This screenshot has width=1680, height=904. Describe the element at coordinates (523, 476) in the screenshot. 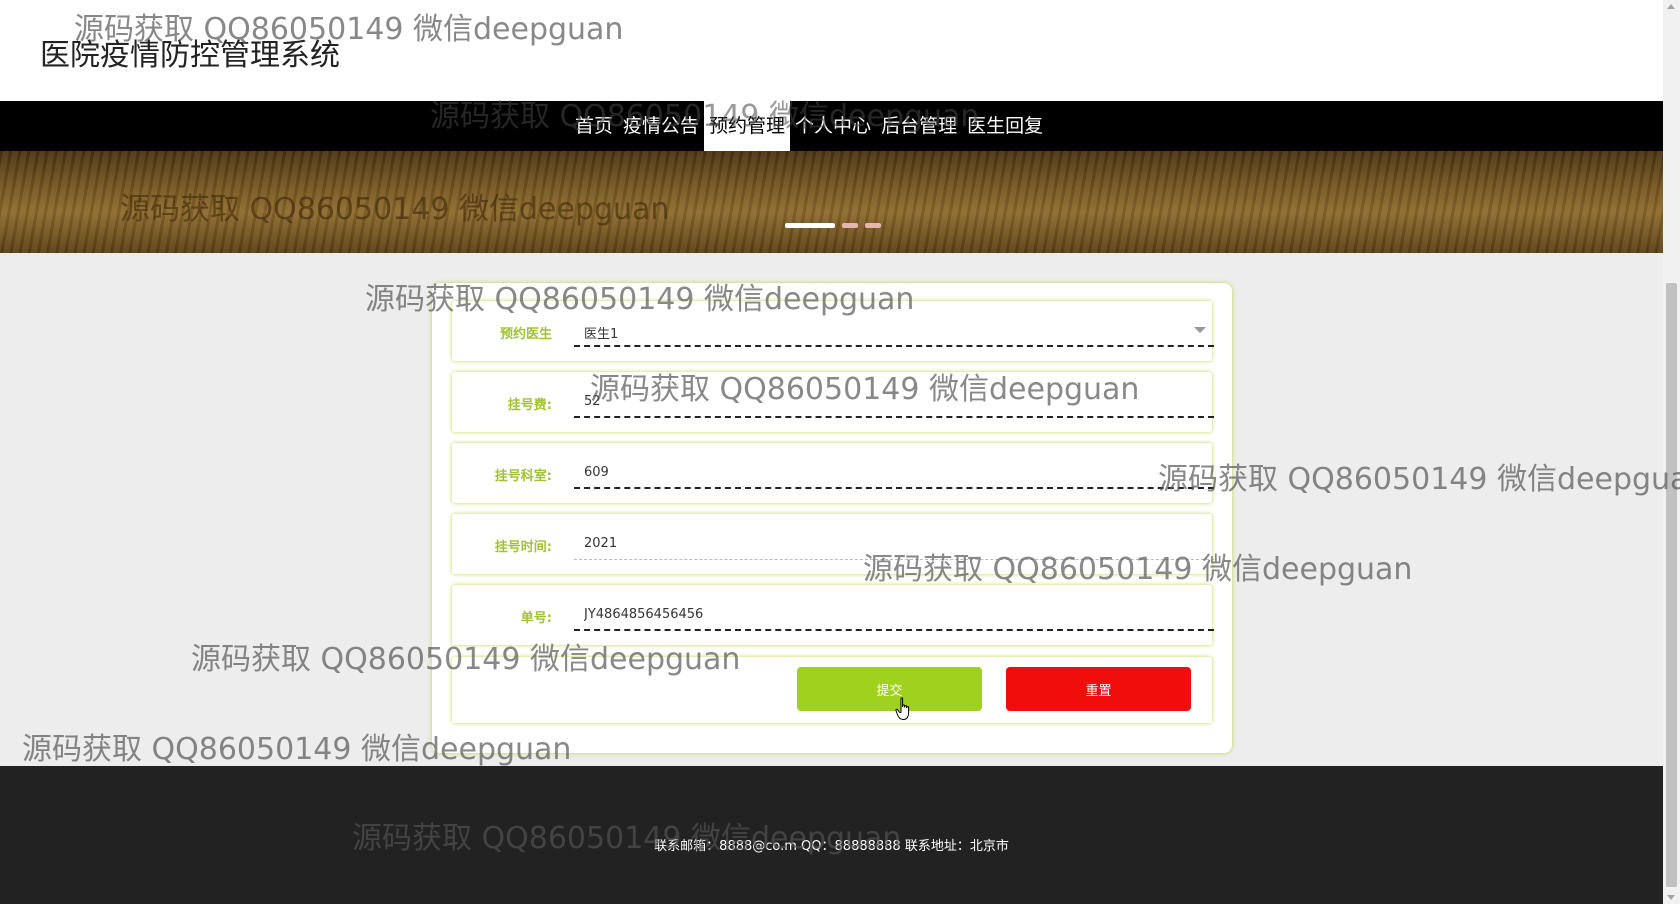

I see `department-label: 挂号科室:` at that location.